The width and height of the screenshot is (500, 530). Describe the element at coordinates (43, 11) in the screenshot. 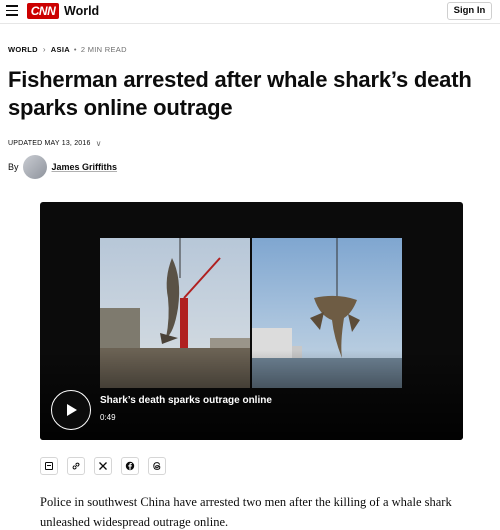

I see `cnn-logo: CNN` at that location.